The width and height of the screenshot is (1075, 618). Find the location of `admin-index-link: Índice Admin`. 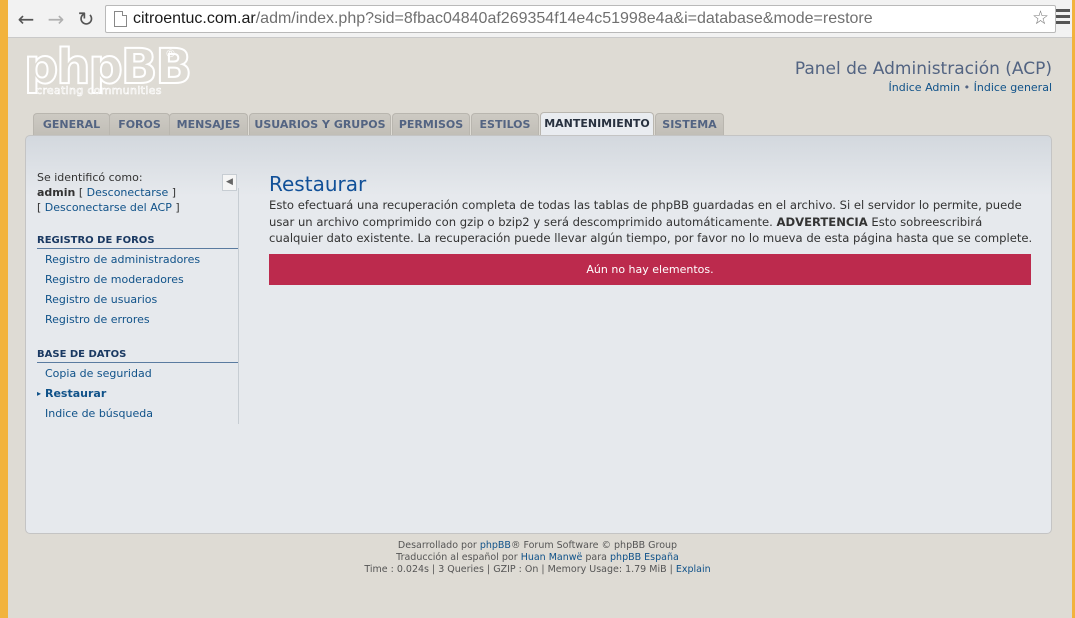

admin-index-link: Índice Admin is located at coordinates (925, 87).